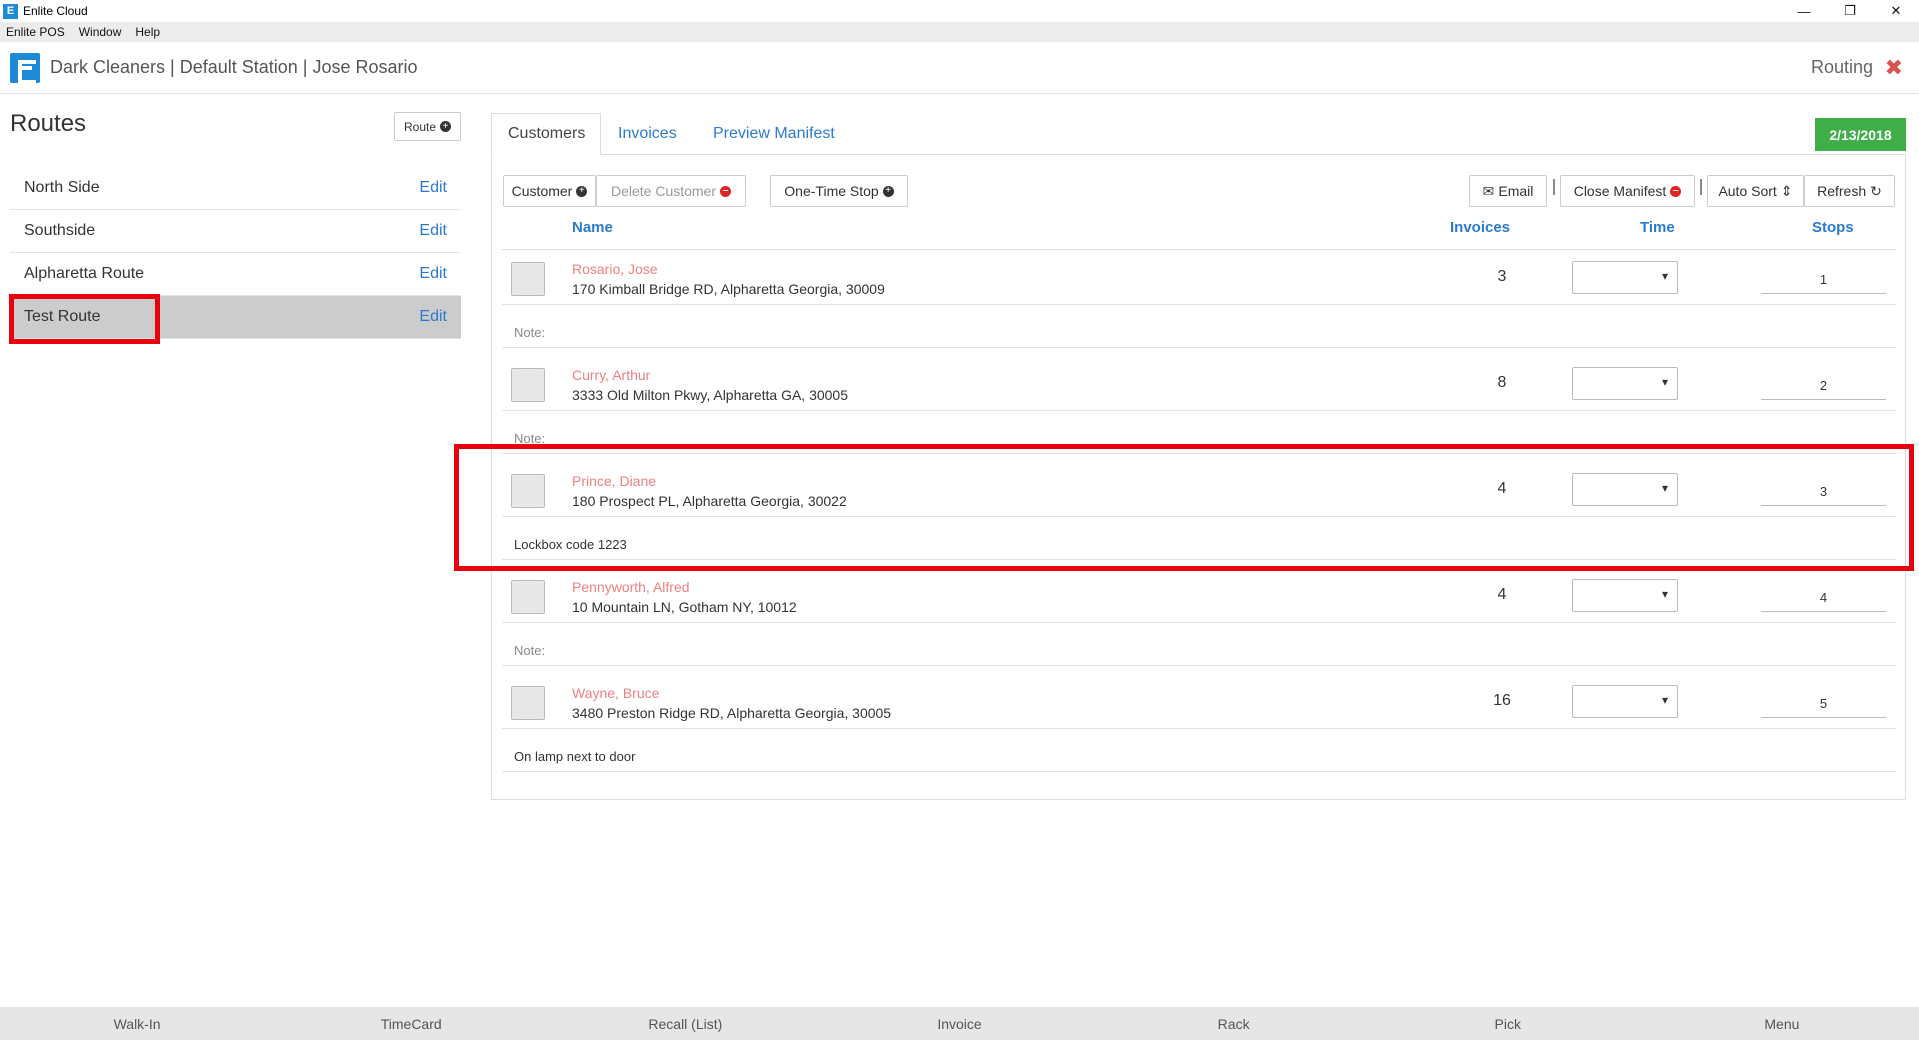  Describe the element at coordinates (35, 32) in the screenshot. I see `menu-enlite-pos: Enlite POS` at that location.